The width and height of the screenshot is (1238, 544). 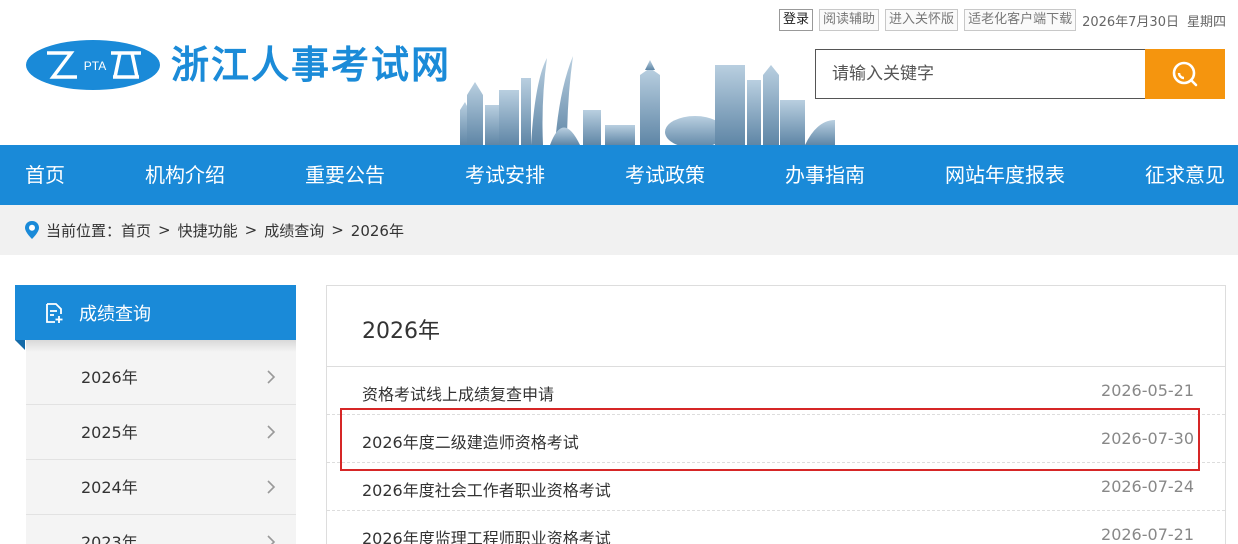 I want to click on list-item-title: 2026年度二级建造师资格考试, so click(x=470, y=441).